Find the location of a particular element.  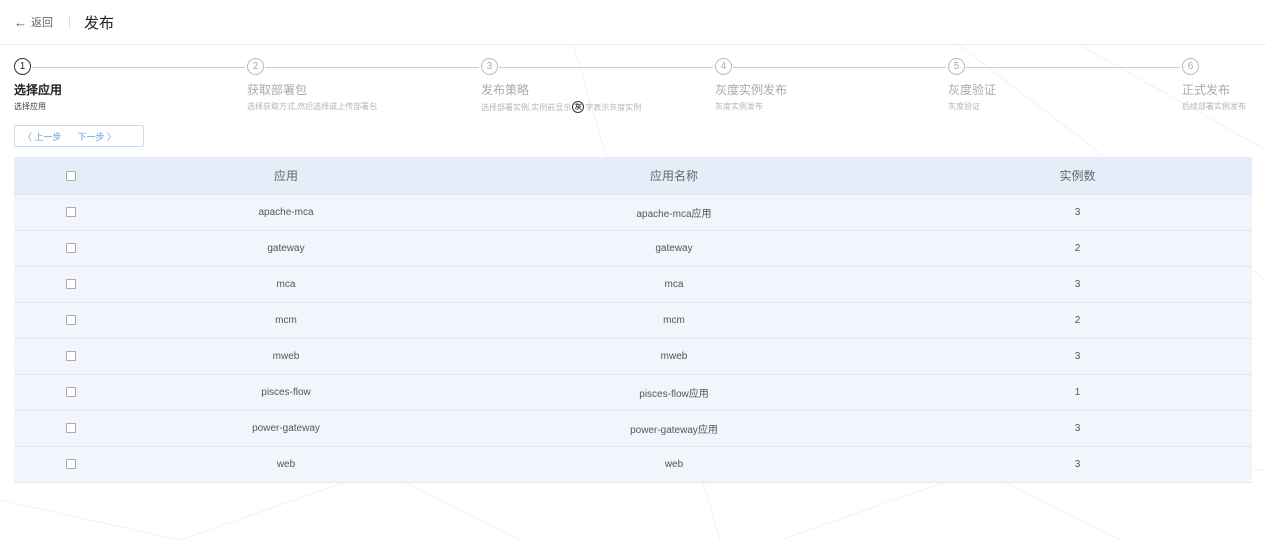

cell-app-name: apache-mca应用 is located at coordinates (674, 214).